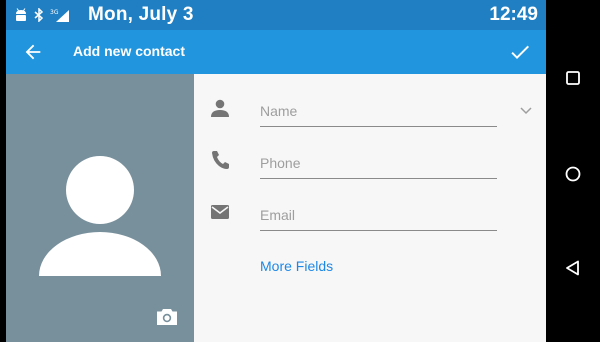  Describe the element at coordinates (33, 52) in the screenshot. I see `arrow-back-icon` at that location.